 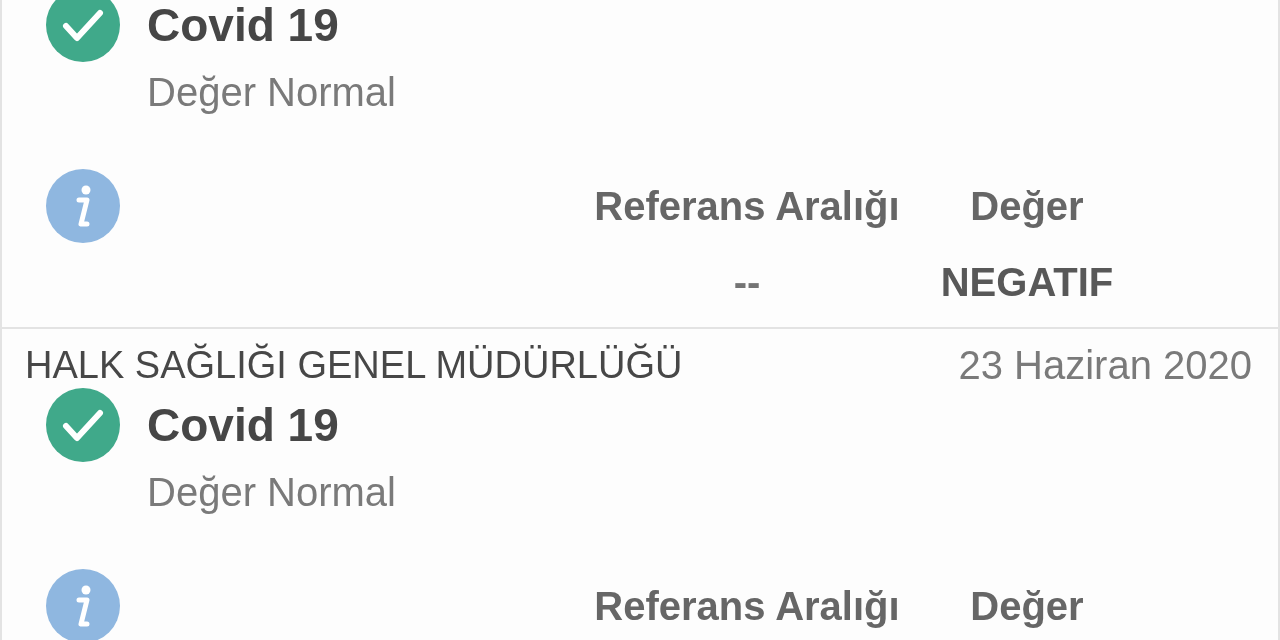 I want to click on table-cell: NEGATIF, so click(x=1027, y=282).